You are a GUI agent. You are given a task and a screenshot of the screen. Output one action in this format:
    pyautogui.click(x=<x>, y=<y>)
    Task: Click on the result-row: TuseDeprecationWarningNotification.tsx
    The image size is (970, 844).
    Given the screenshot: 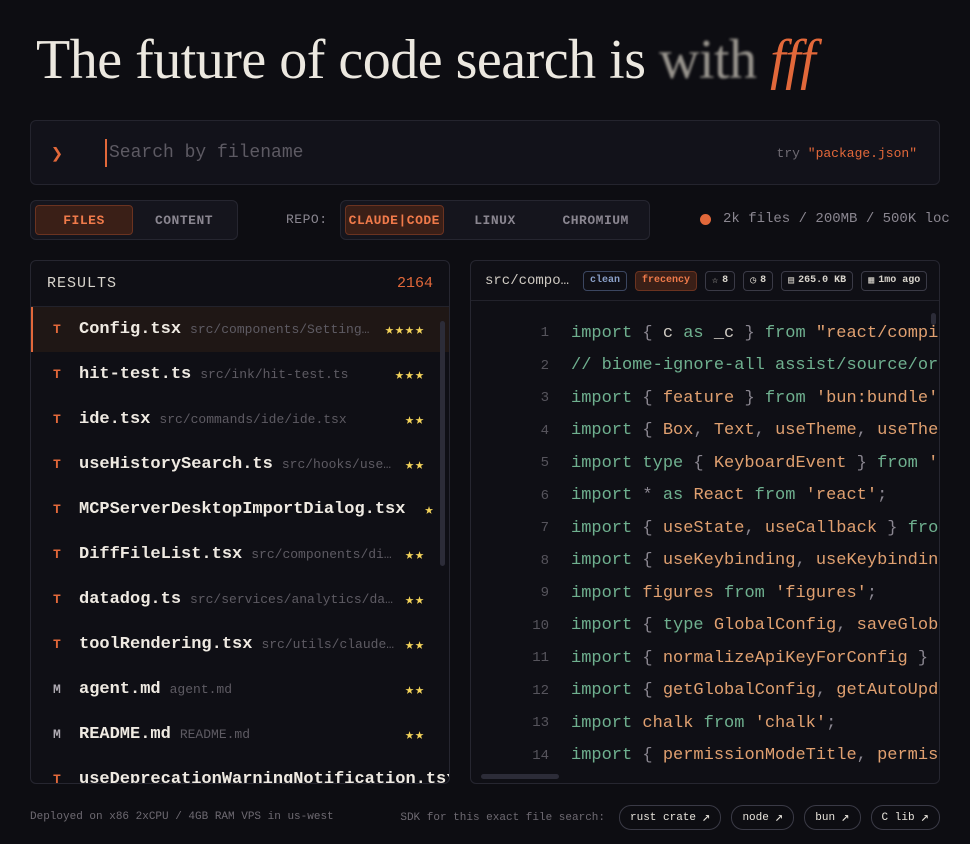 What is the action you would take?
    pyautogui.click(x=240, y=770)
    